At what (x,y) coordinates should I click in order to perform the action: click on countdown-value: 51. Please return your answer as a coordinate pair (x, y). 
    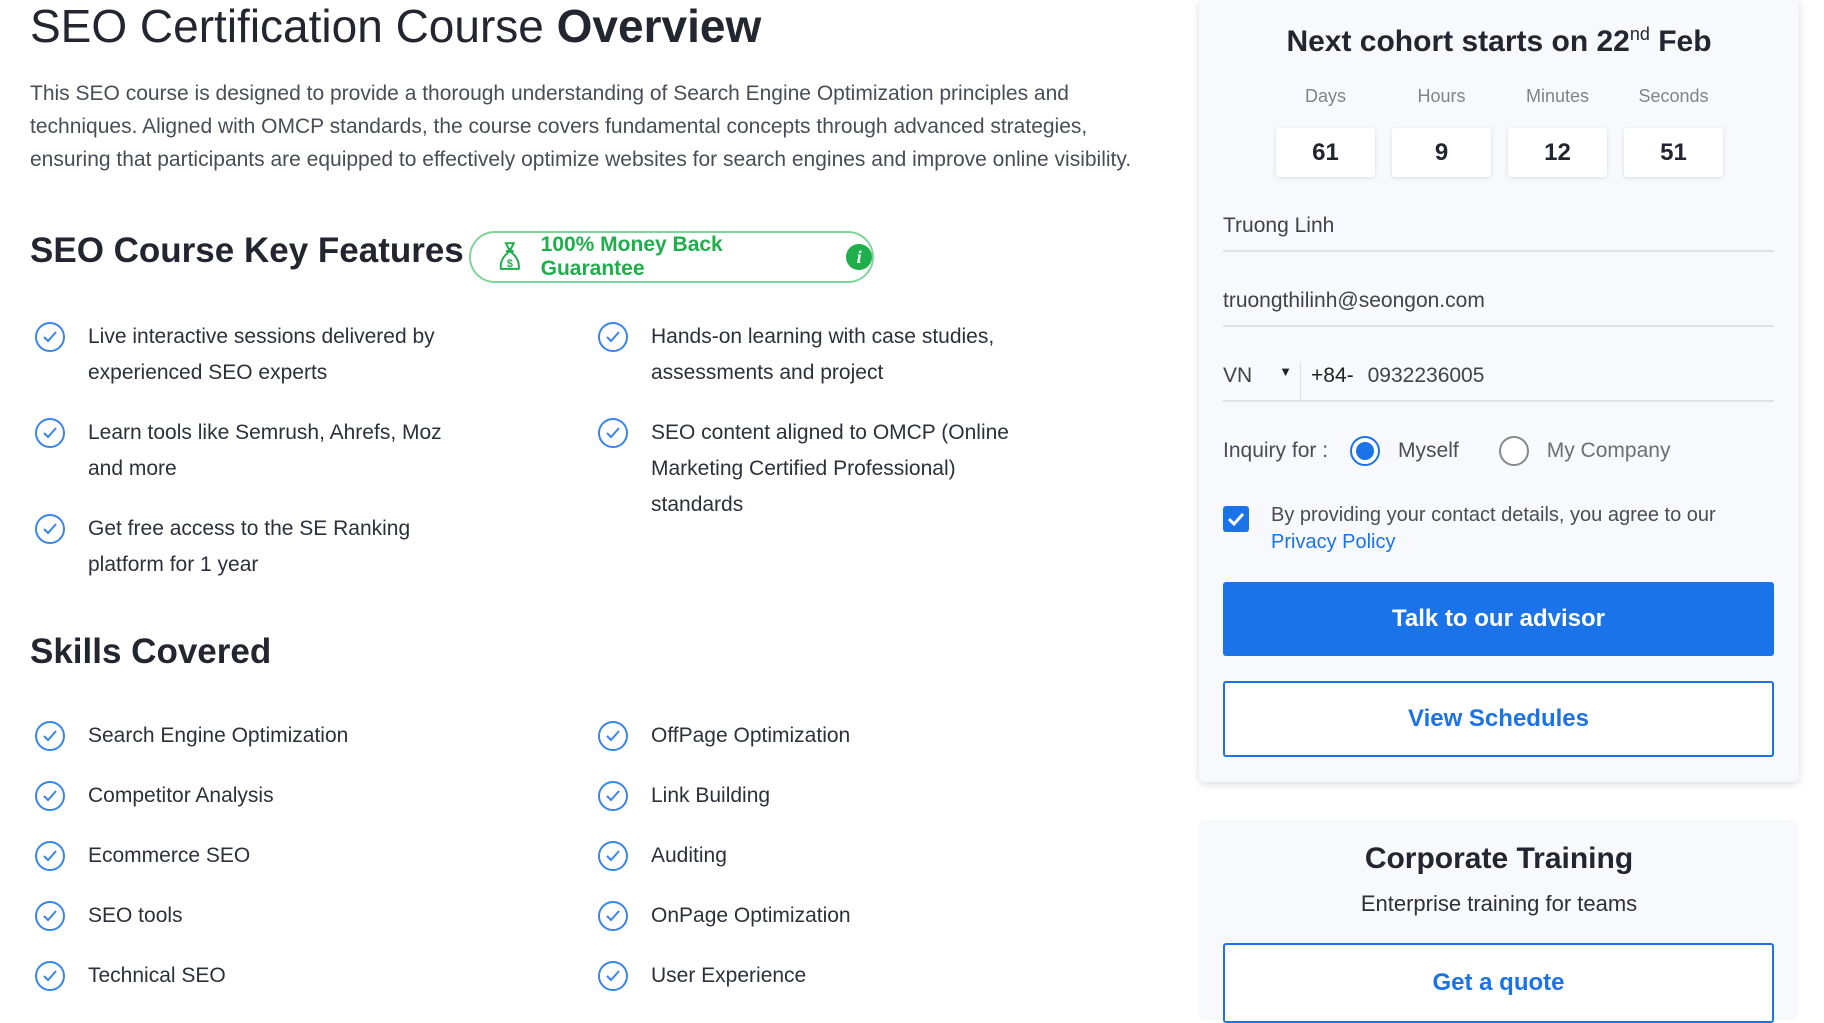
    Looking at the image, I should click on (1673, 152).